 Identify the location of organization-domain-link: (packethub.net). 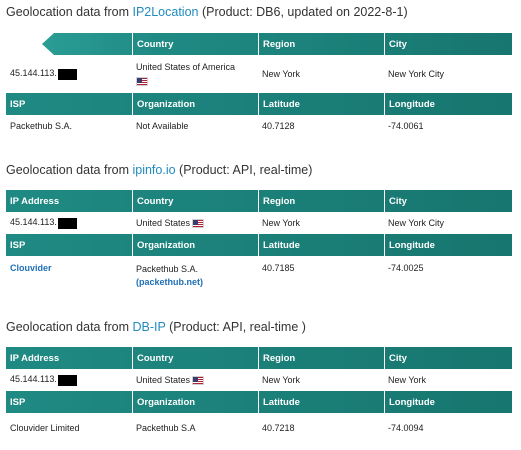
(197, 282).